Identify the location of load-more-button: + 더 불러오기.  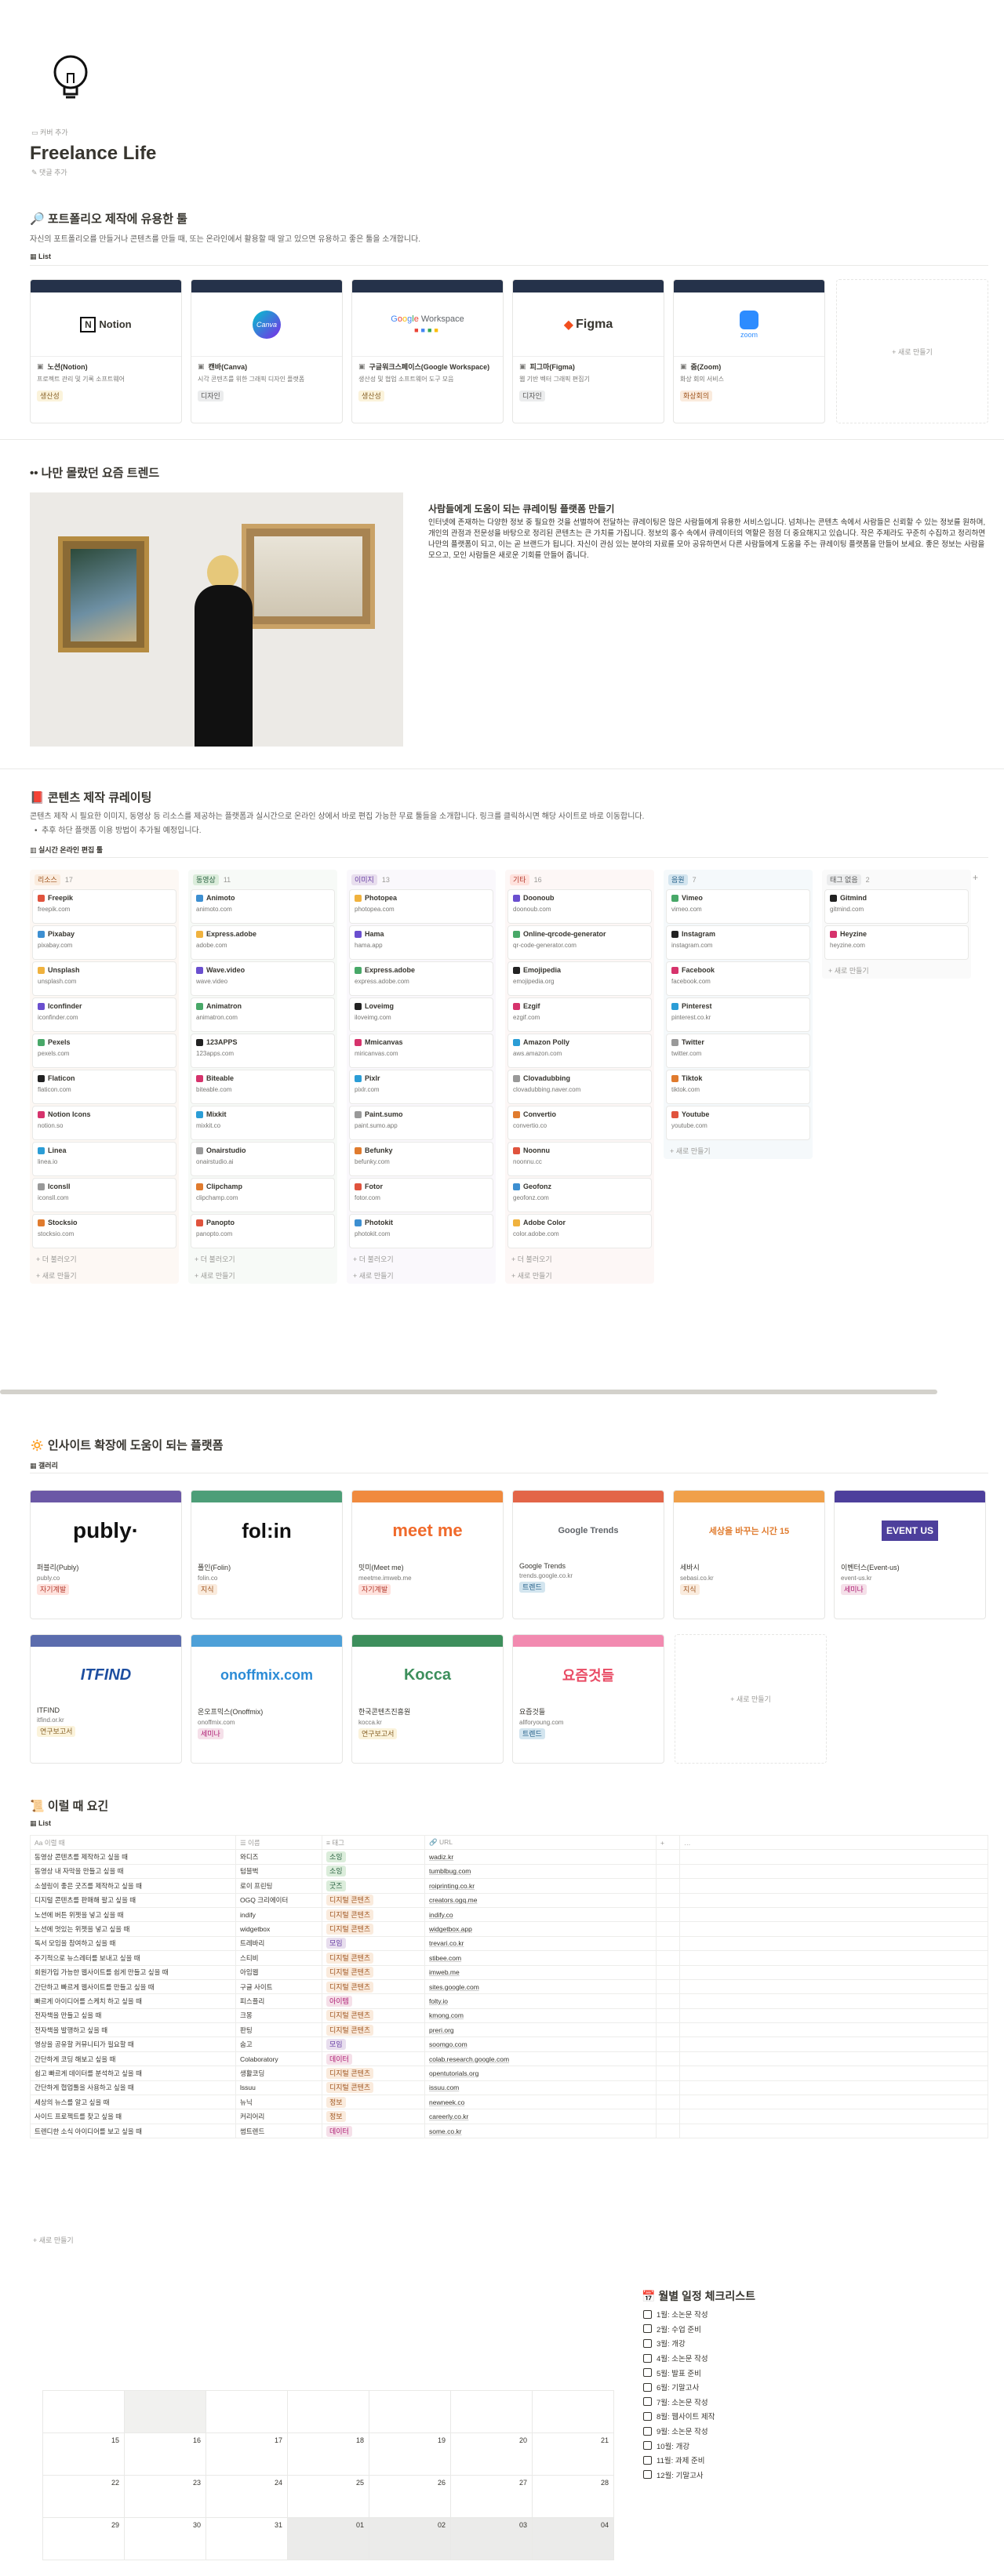
(104, 1259).